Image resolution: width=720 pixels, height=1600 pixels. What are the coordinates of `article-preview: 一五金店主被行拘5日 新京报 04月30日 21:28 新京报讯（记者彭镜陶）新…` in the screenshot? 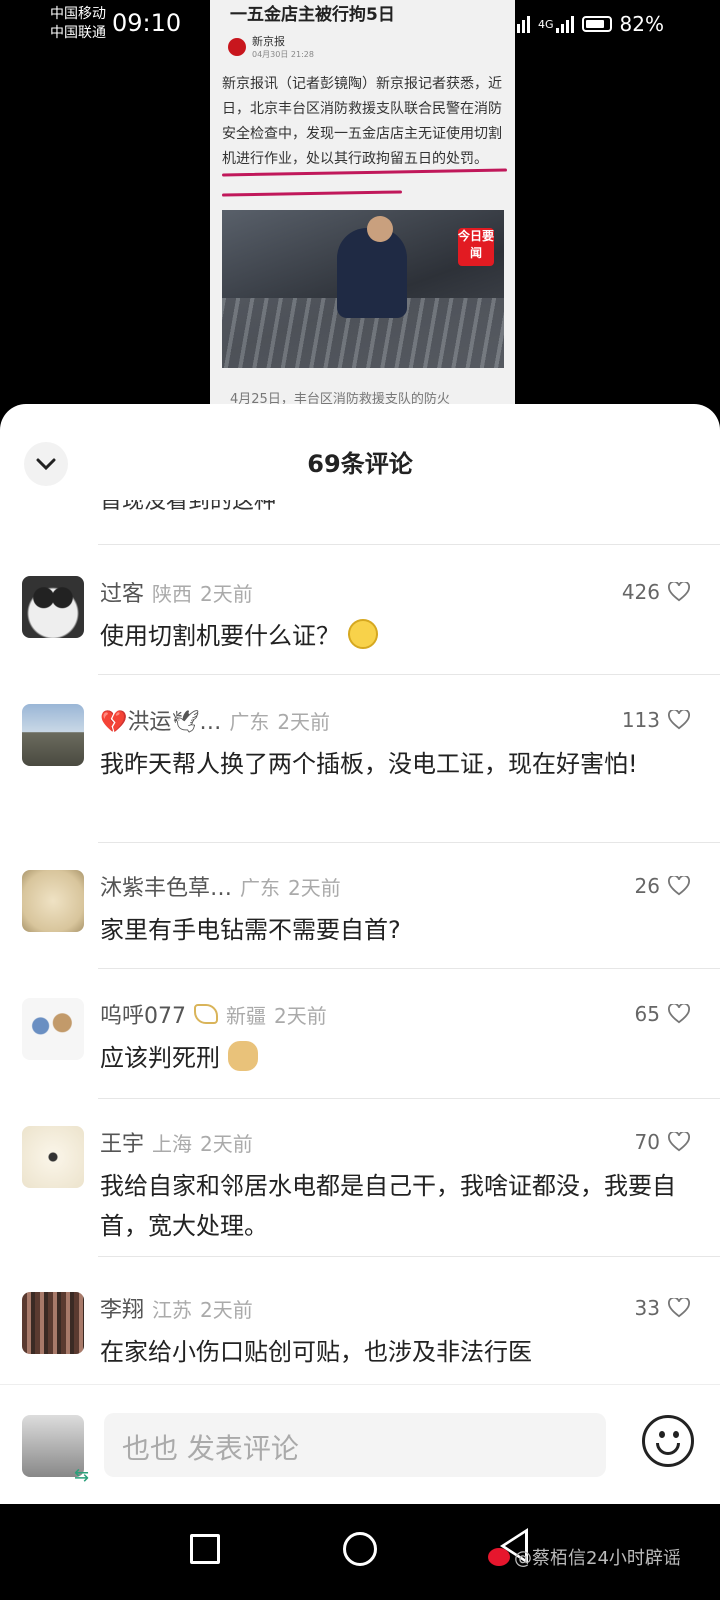 It's located at (362, 210).